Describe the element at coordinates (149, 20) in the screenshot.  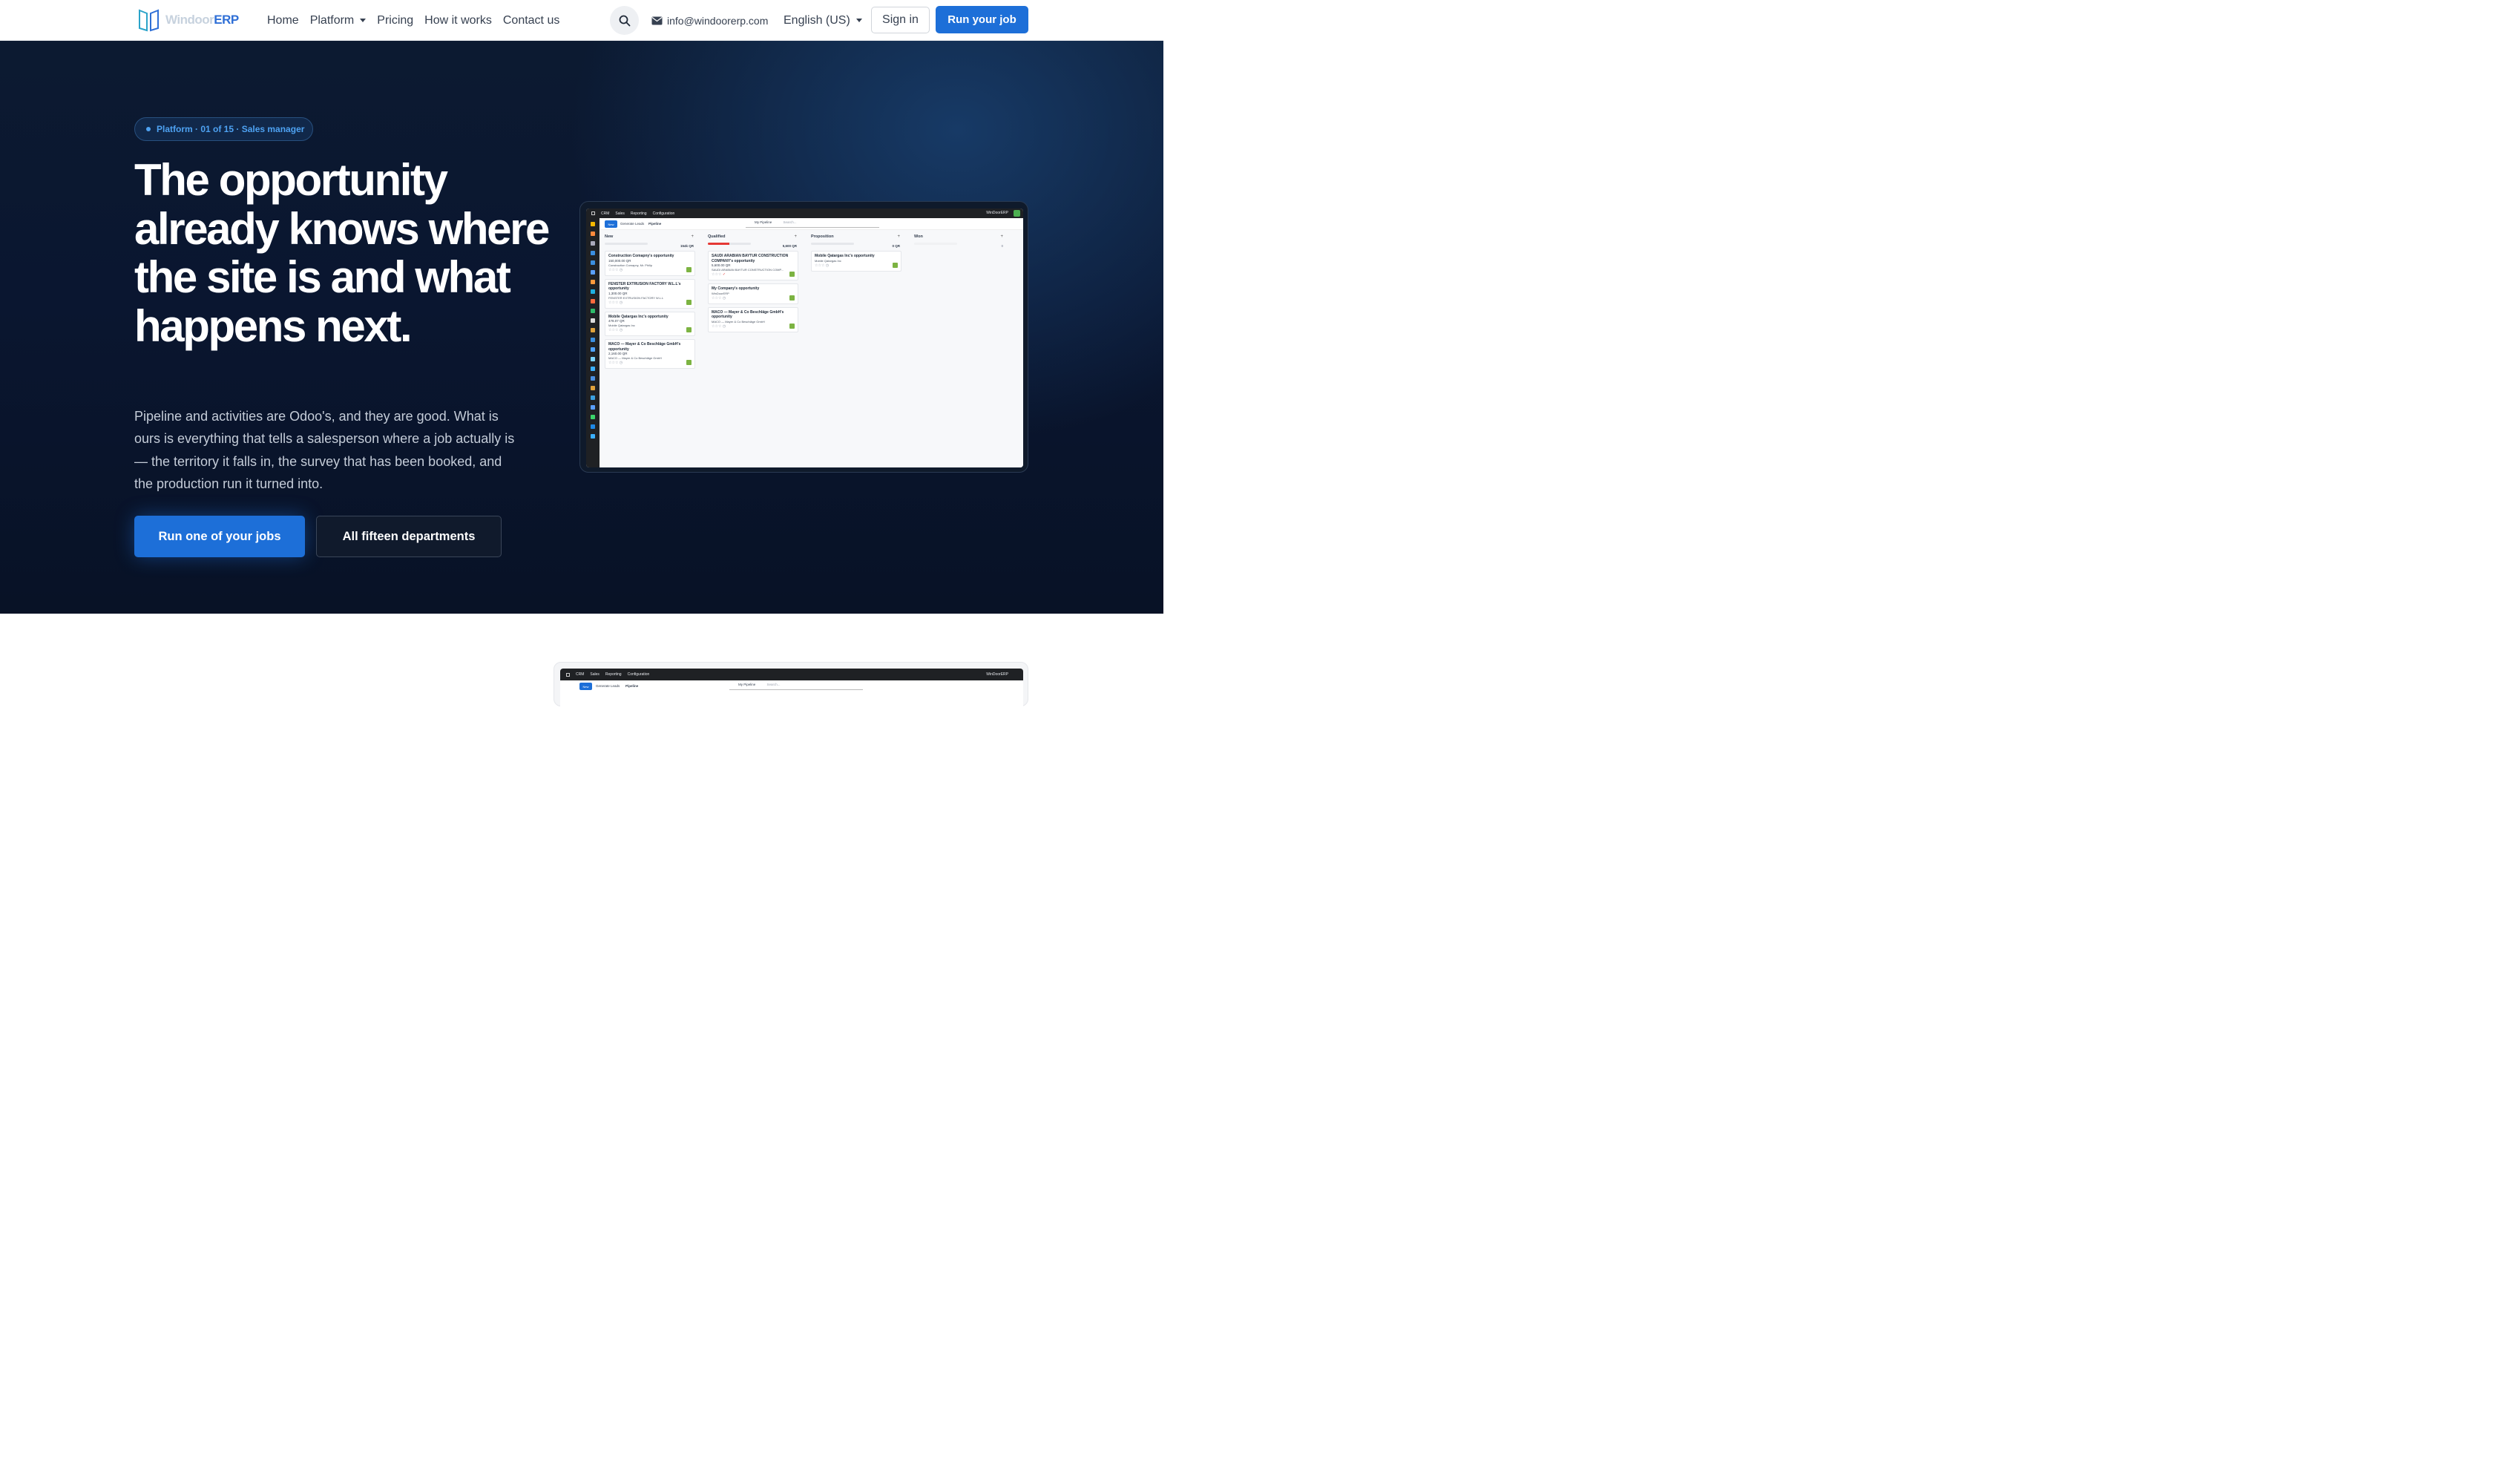
I see `logo-icon` at that location.